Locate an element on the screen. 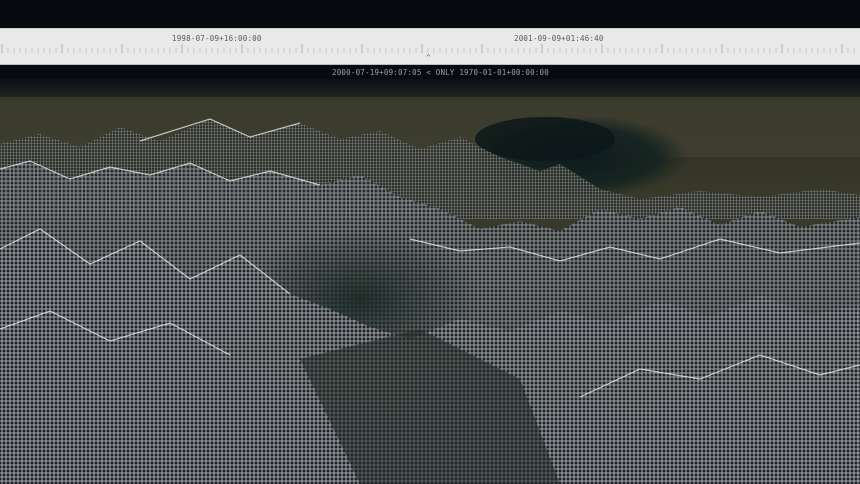 The width and height of the screenshot is (860, 484). top-bar is located at coordinates (430, 14).